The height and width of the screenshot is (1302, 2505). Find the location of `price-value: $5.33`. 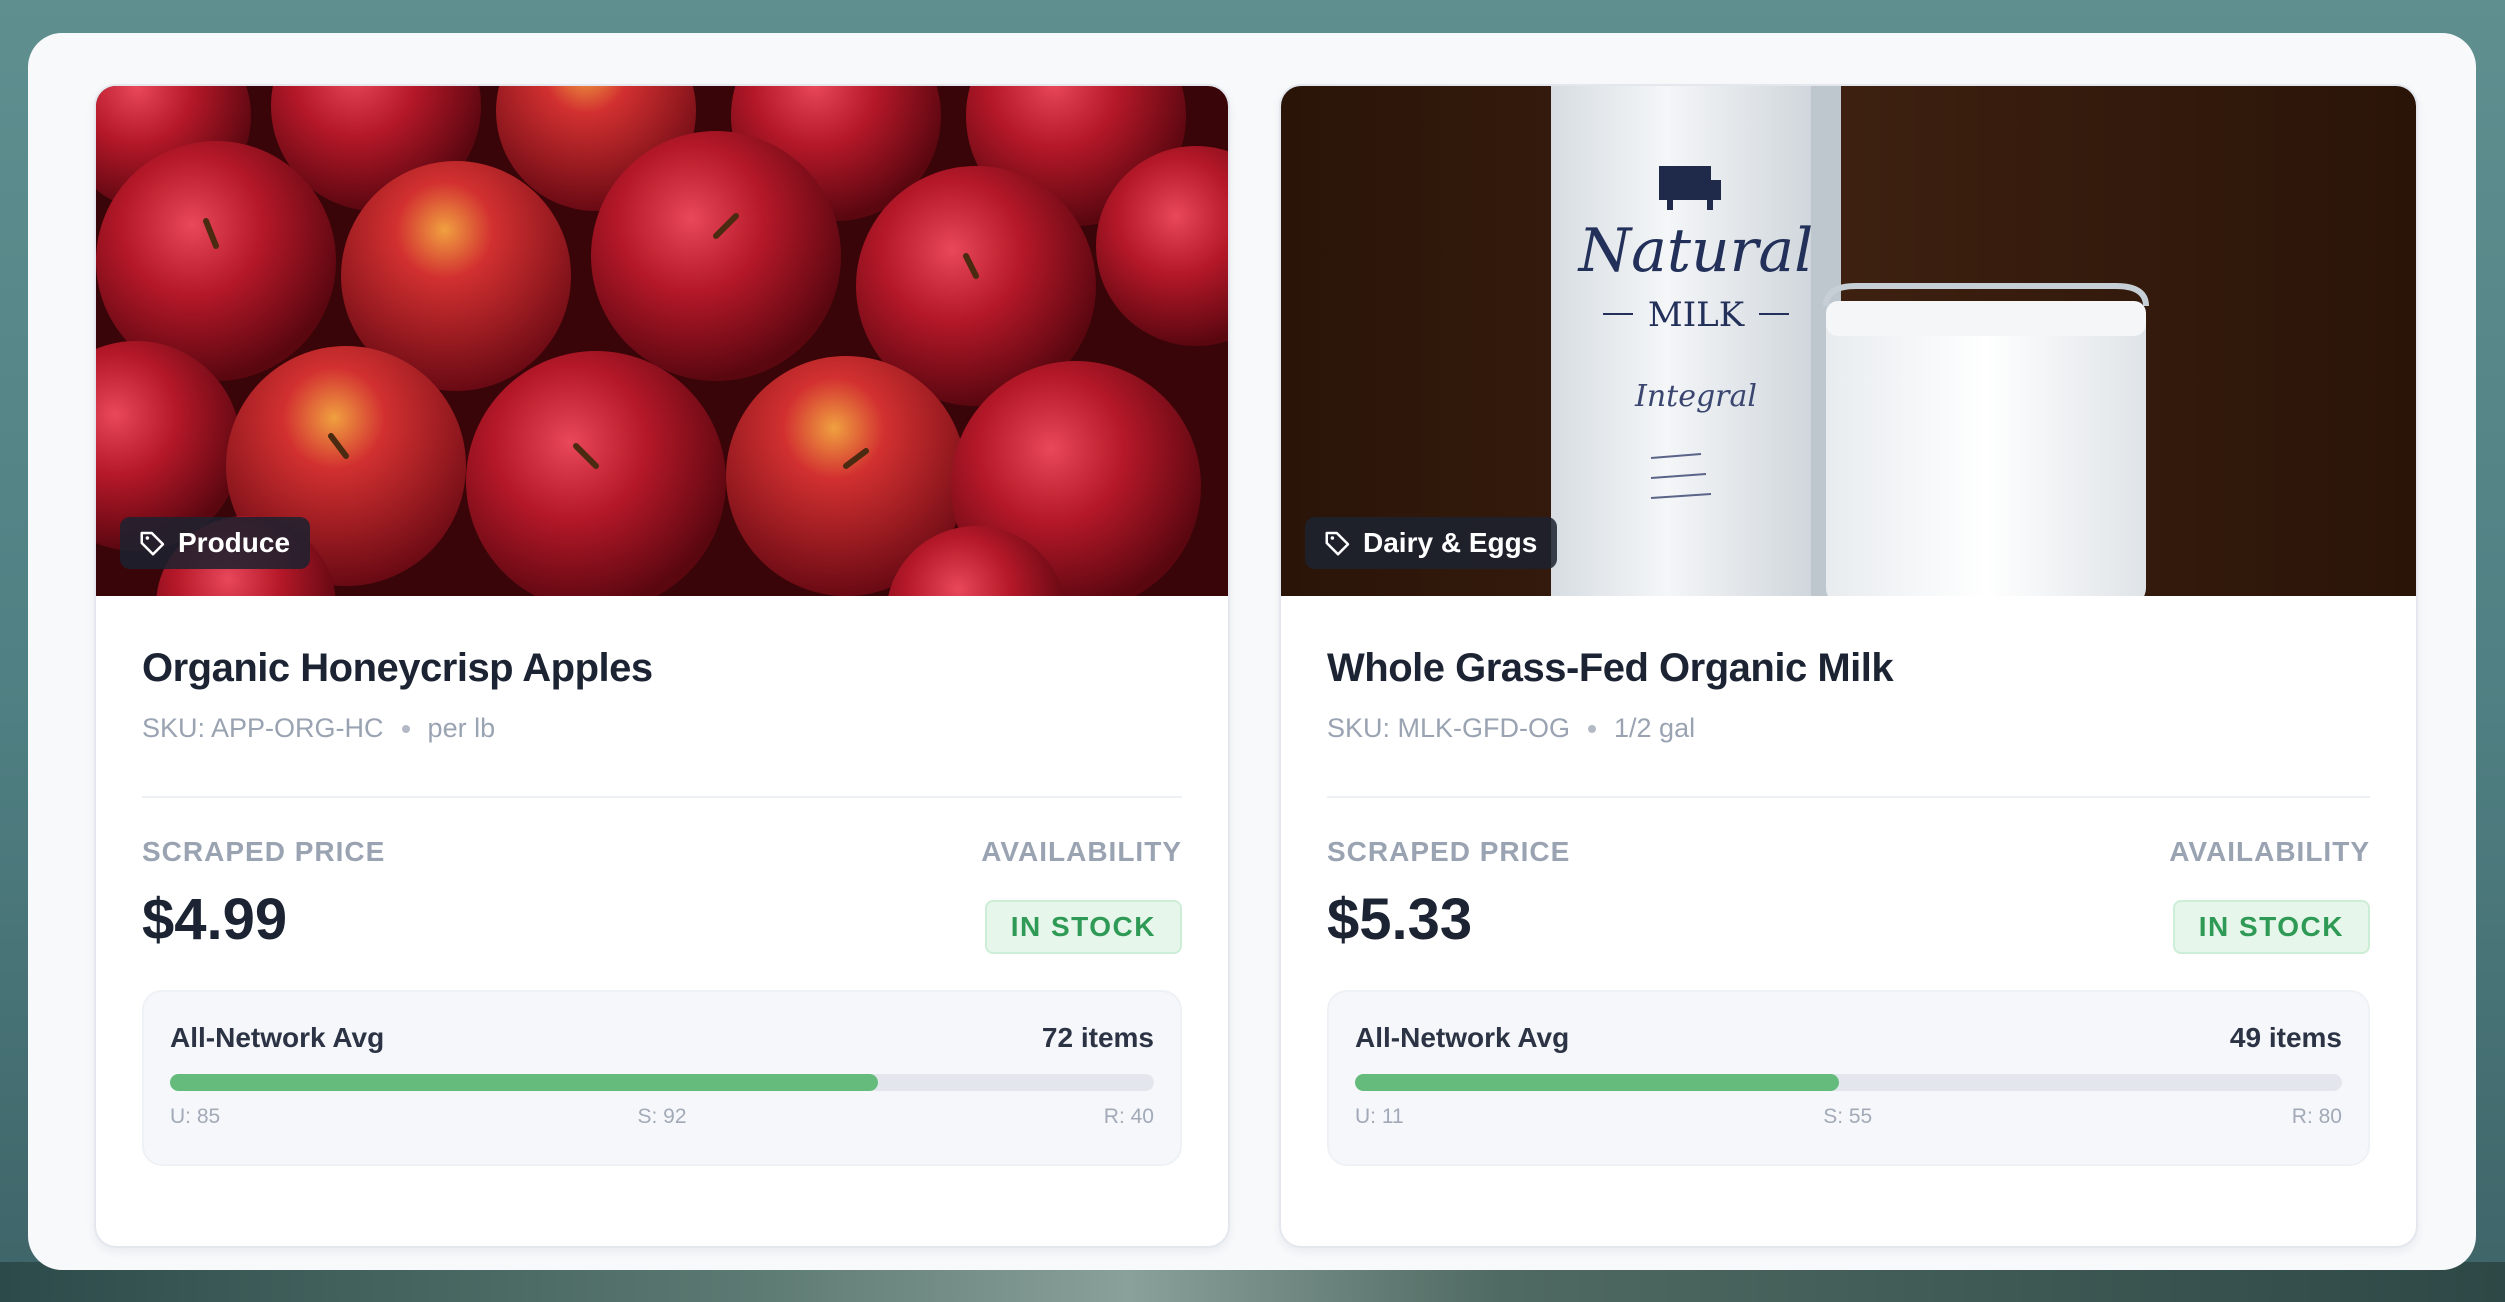

price-value: $5.33 is located at coordinates (1400, 919).